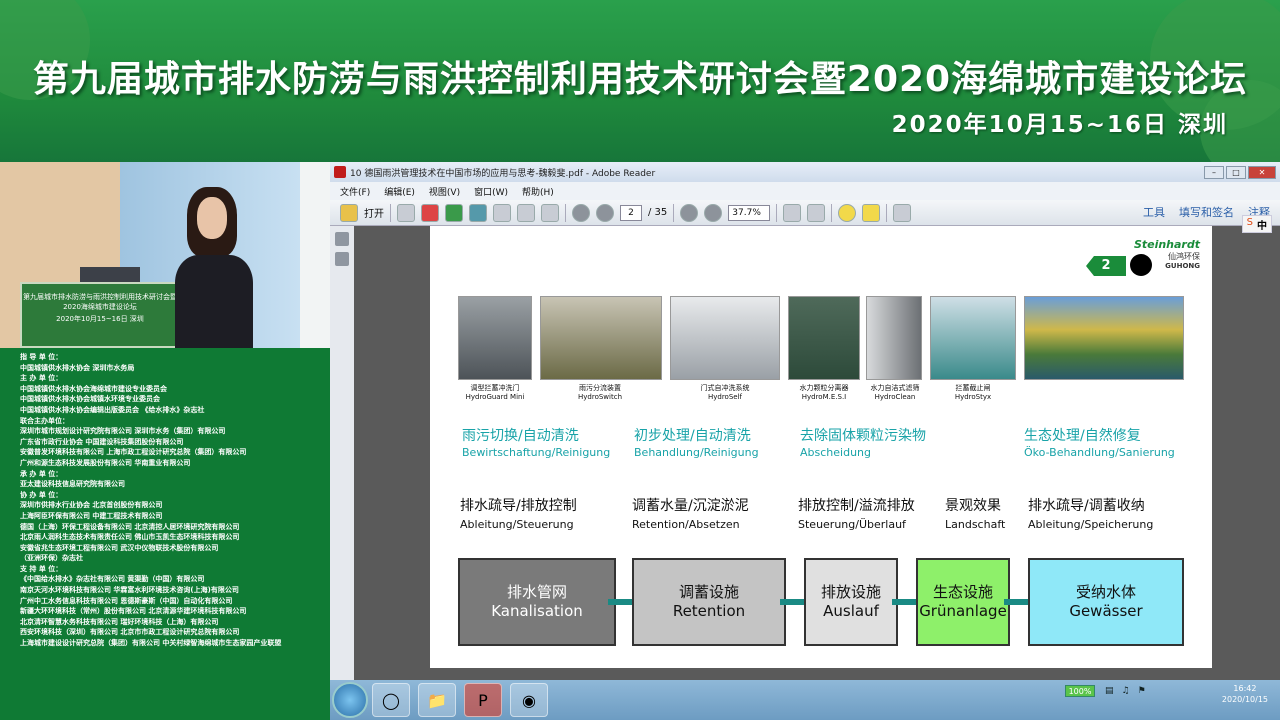 The height and width of the screenshot is (720, 1280). Describe the element at coordinates (1262, 172) in the screenshot. I see `close-button: ✕` at that location.